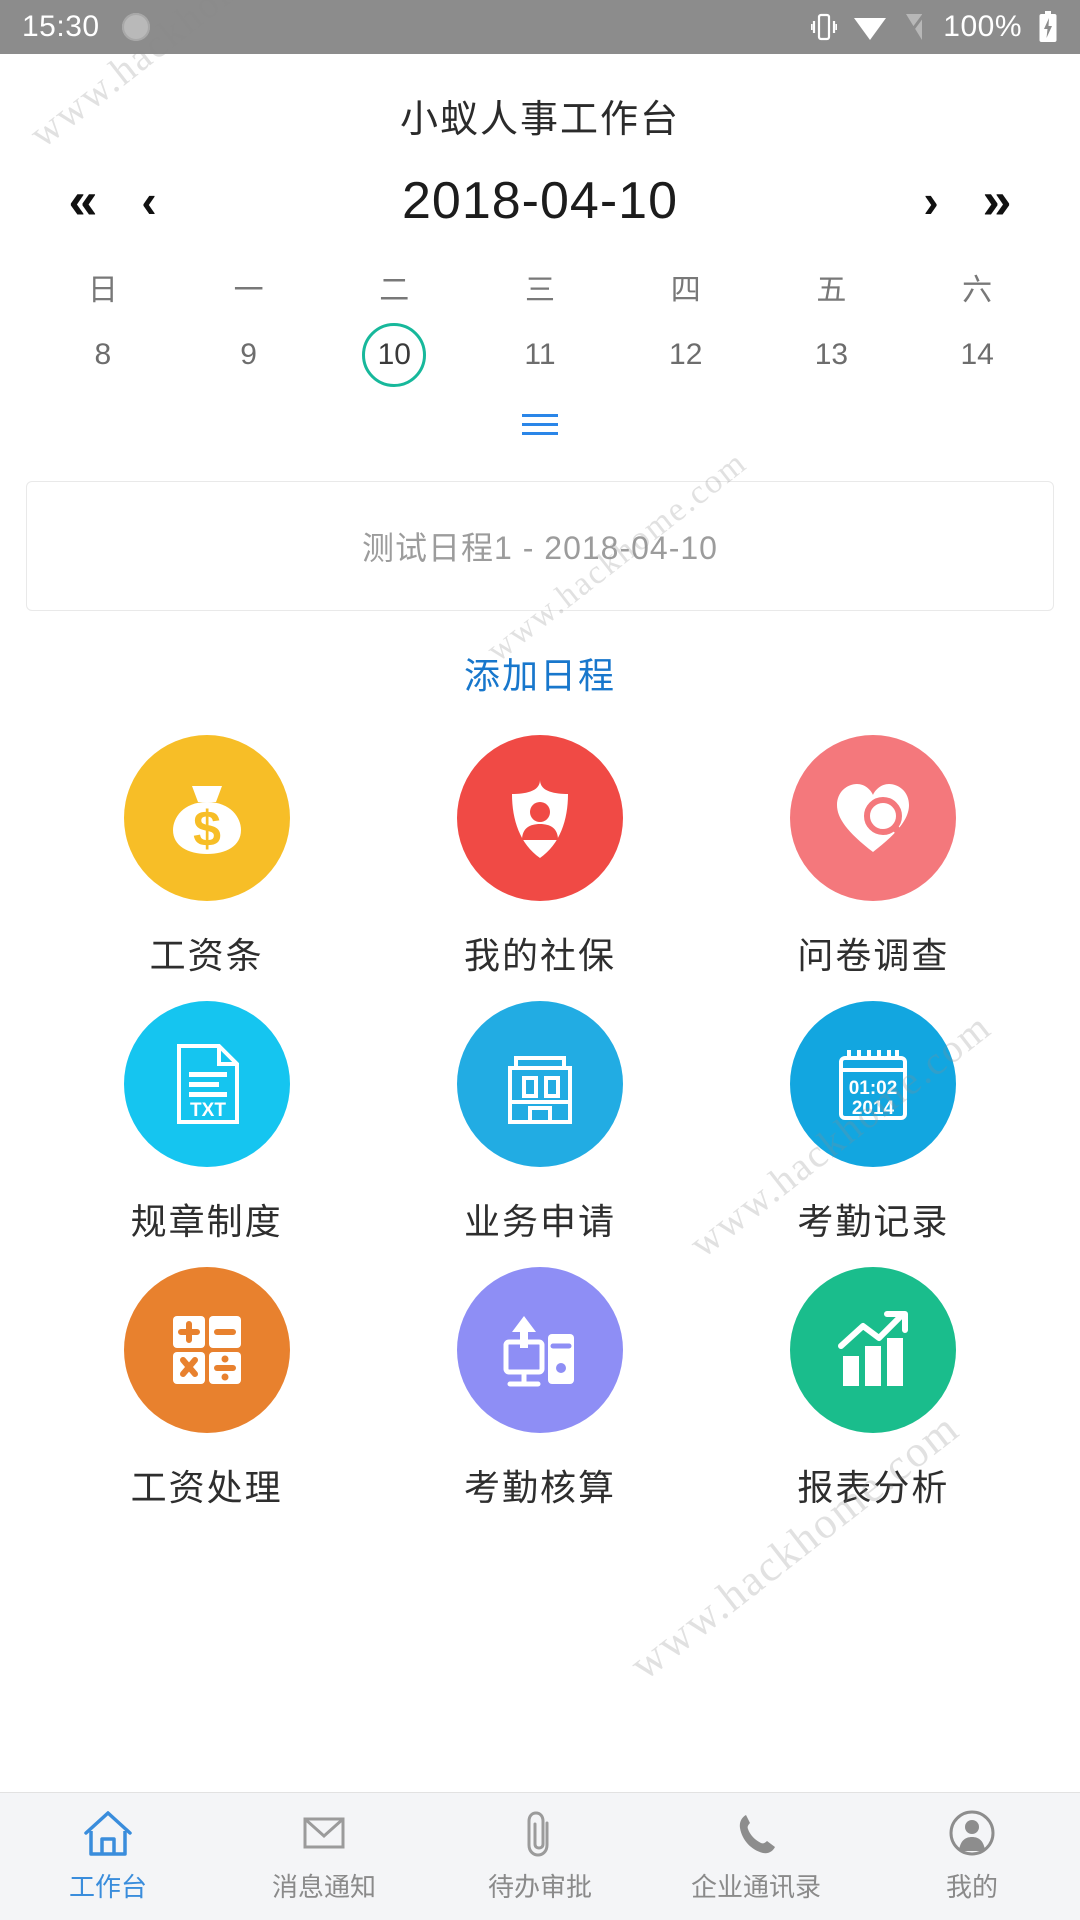 Image resolution: width=1080 pixels, height=1920 pixels. Describe the element at coordinates (934, 27) in the screenshot. I see `status-right-group: 100%` at that location.